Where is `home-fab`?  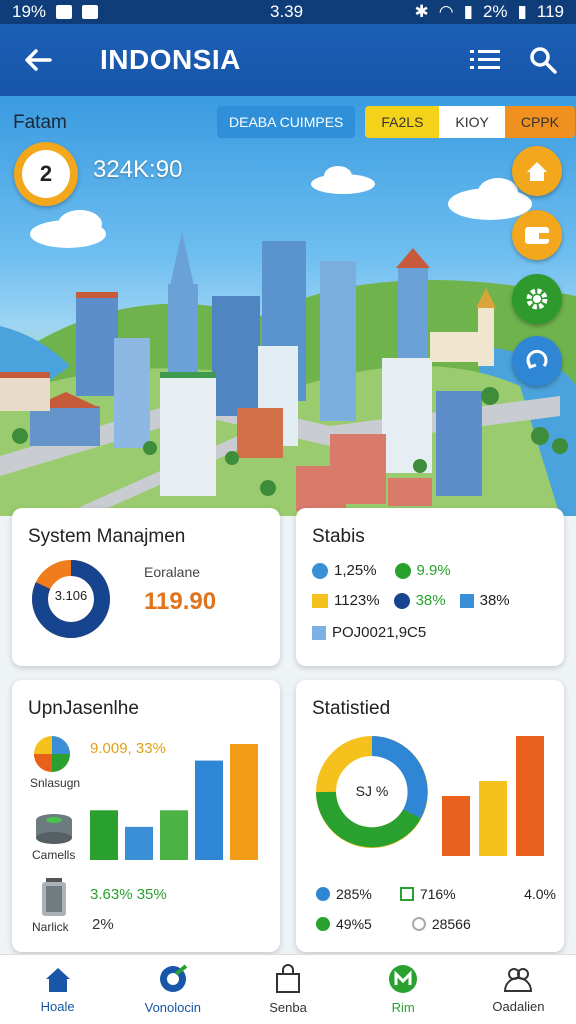
home-fab is located at coordinates (537, 171).